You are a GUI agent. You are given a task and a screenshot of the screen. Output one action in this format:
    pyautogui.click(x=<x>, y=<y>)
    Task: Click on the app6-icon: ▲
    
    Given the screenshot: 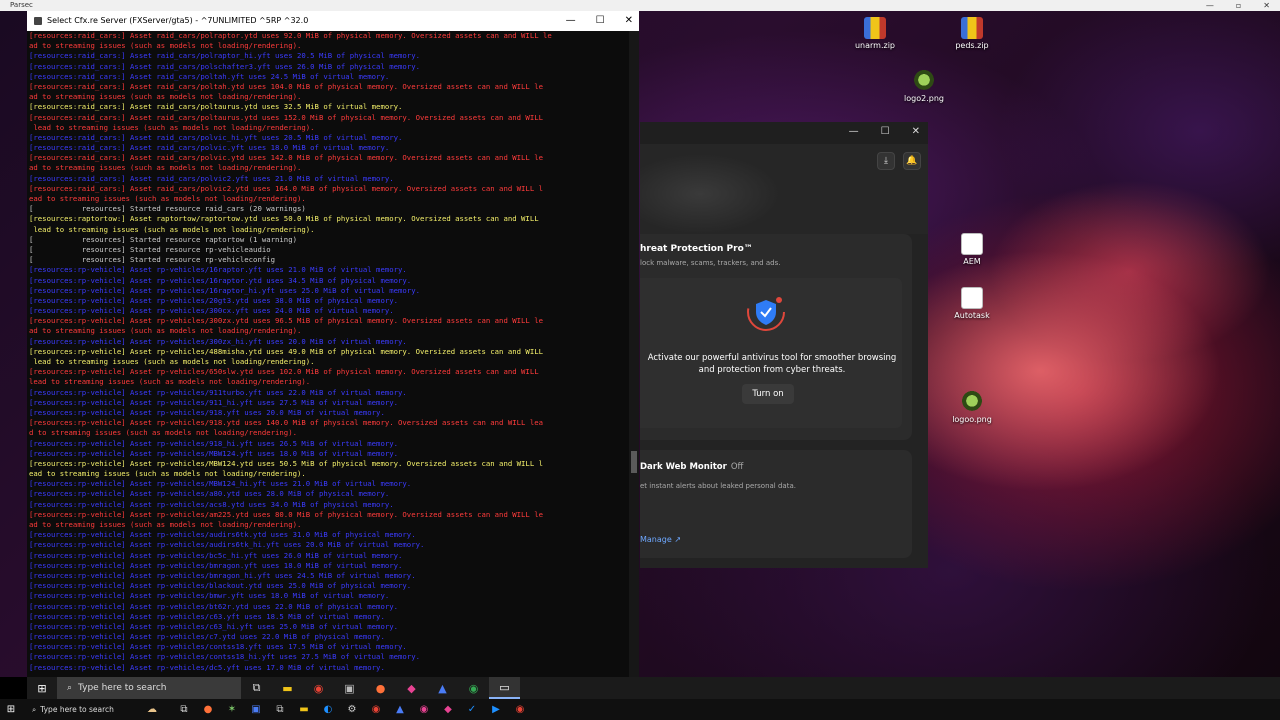 What is the action you would take?
    pyautogui.click(x=400, y=709)
    